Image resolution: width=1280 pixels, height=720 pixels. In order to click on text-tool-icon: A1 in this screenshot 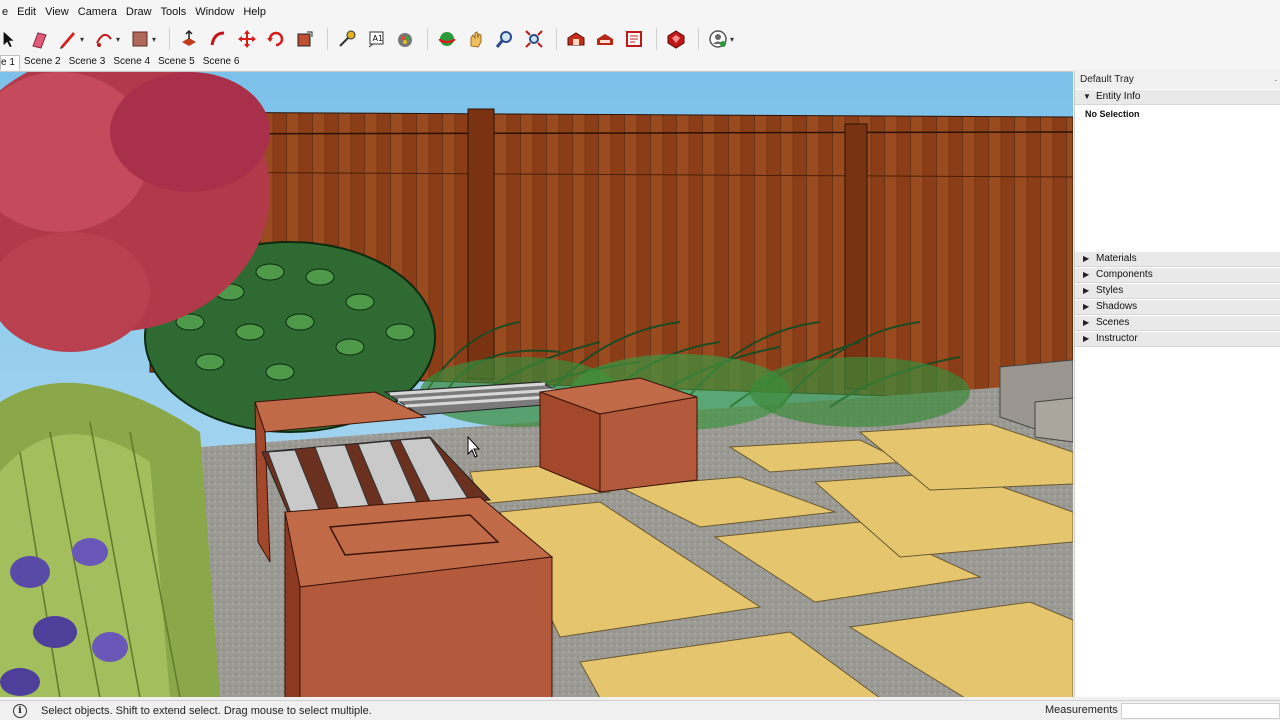, I will do `click(376, 39)`.